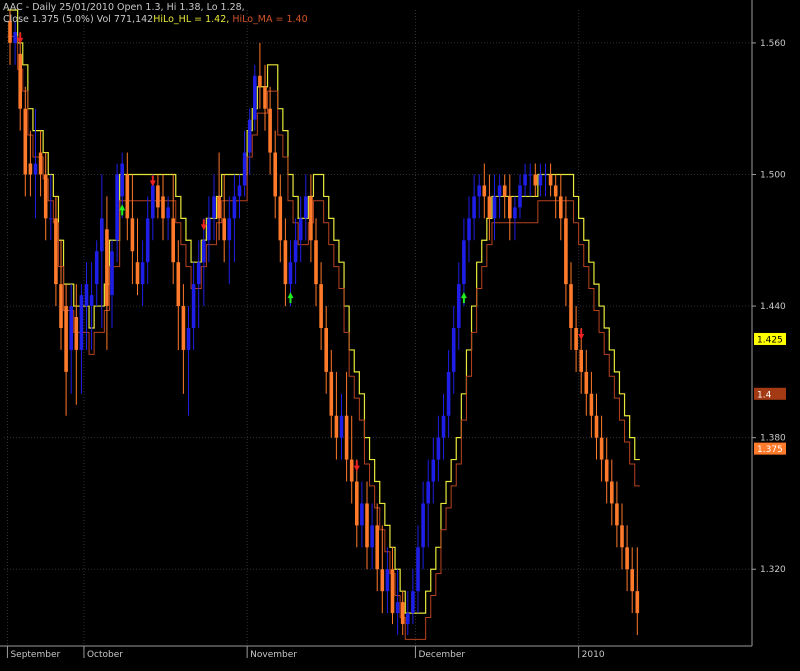 Image resolution: width=800 pixels, height=671 pixels. Describe the element at coordinates (770, 340) in the screenshot. I see `price-label-text: 1.425` at that location.